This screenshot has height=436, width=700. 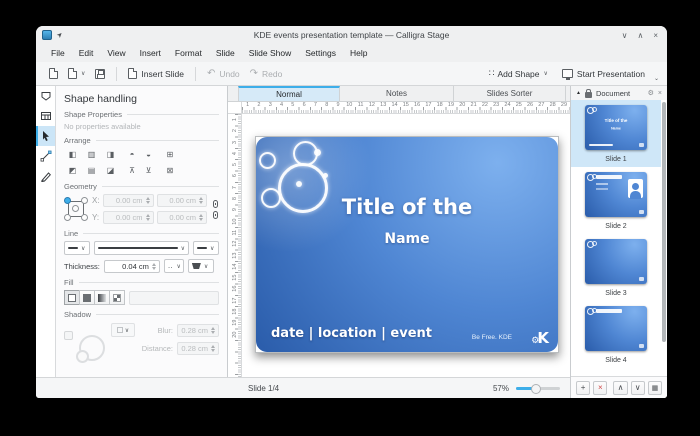 What do you see at coordinates (664, 222) in the screenshot?
I see `slide-list-scrollbar` at bounding box center [664, 222].